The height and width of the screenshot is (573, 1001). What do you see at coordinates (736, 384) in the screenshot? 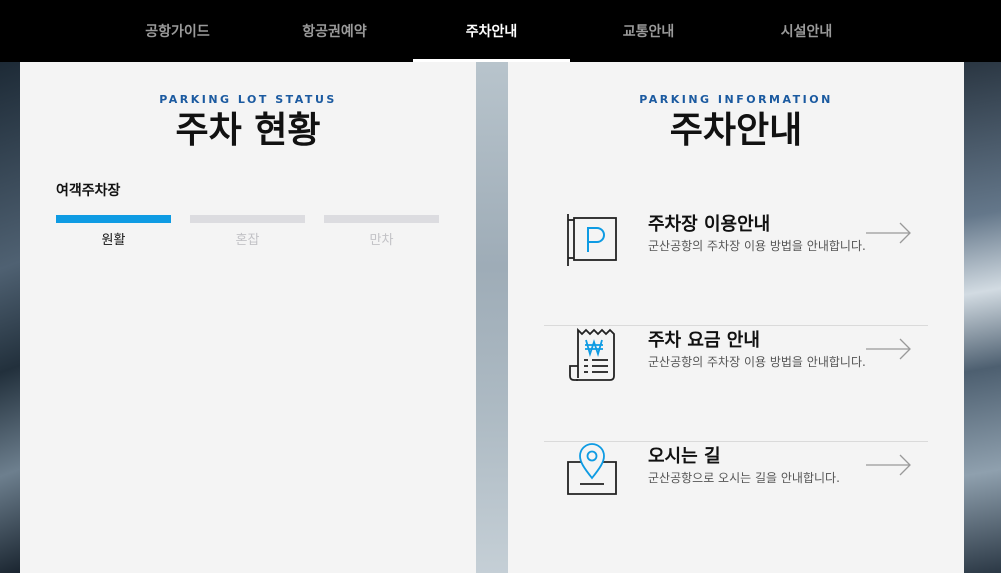
I see `info-item-parking-fee: 주차 요금 안내 군산공항의 주차장 이용 방법을 안내합니다.` at bounding box center [736, 384].